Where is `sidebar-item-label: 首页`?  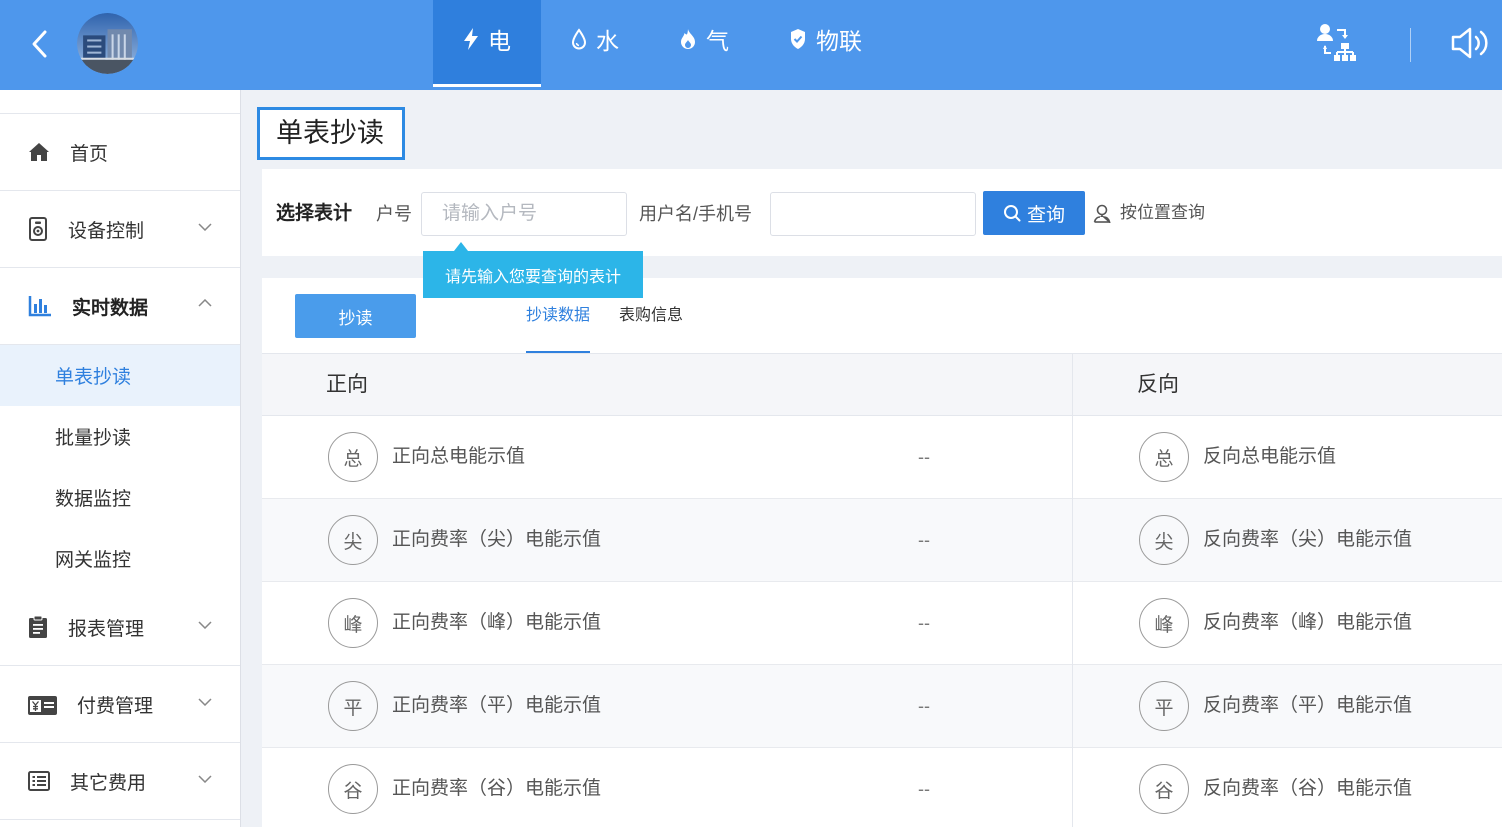
sidebar-item-label: 首页 is located at coordinates (89, 154).